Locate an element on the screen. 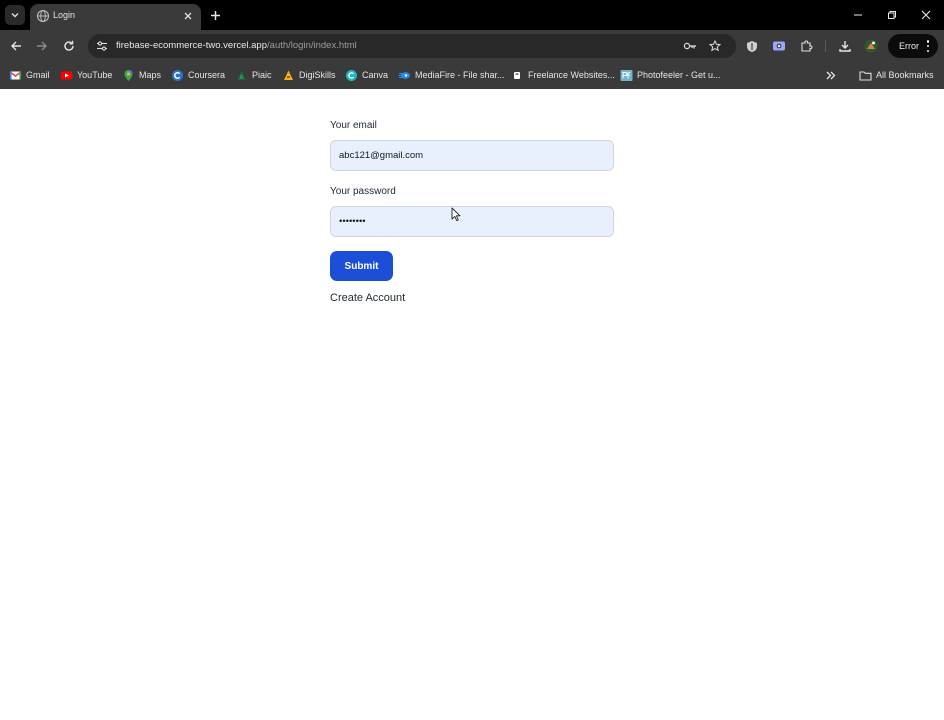 This screenshot has width=944, height=720. minimize-icon is located at coordinates (858, 15).